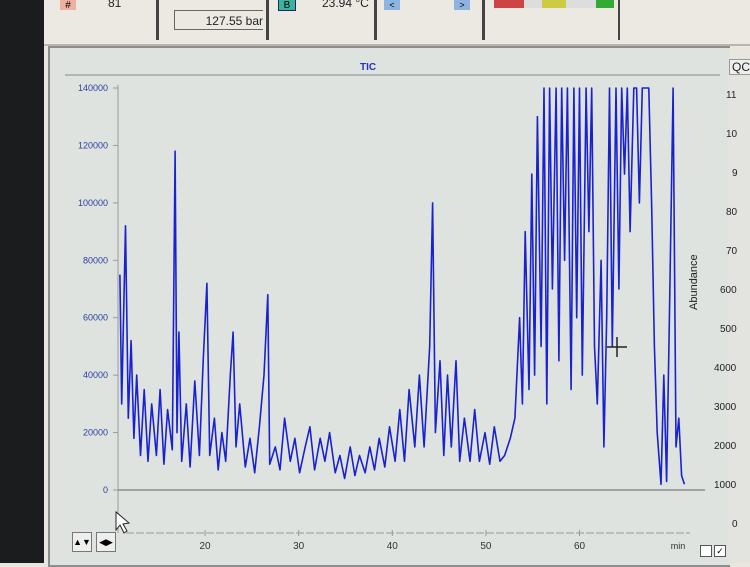  Describe the element at coordinates (486, 546) in the screenshot. I see `x-tick-label: 50` at that location.